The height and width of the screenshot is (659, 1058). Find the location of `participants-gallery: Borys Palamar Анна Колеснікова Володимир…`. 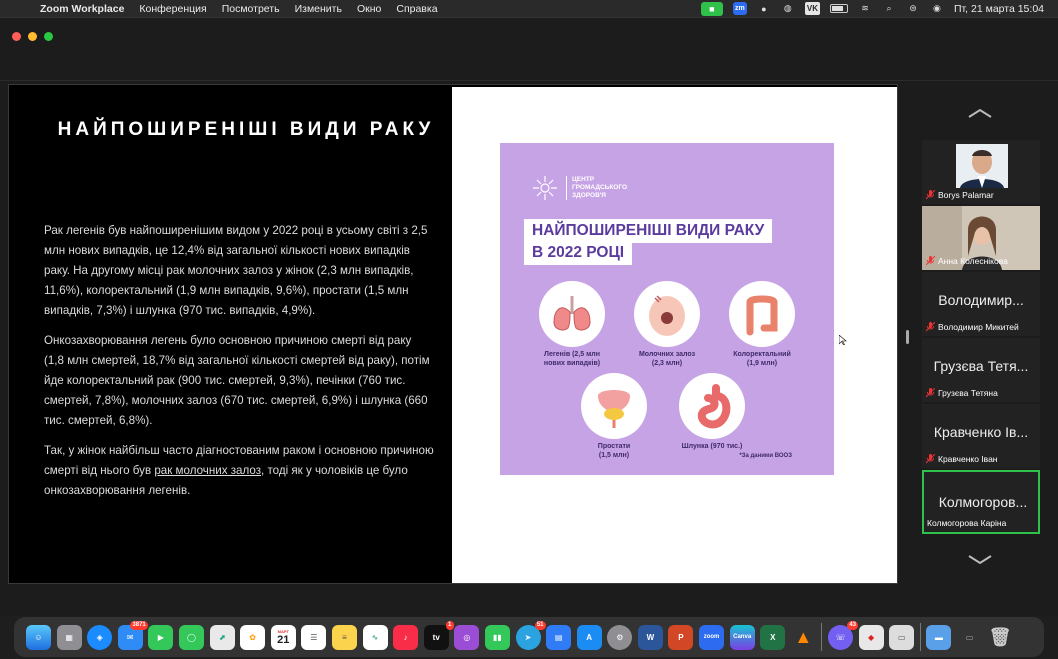

participants-gallery: Borys Palamar Анна Колеснікова Володимир… is located at coordinates (981, 338).